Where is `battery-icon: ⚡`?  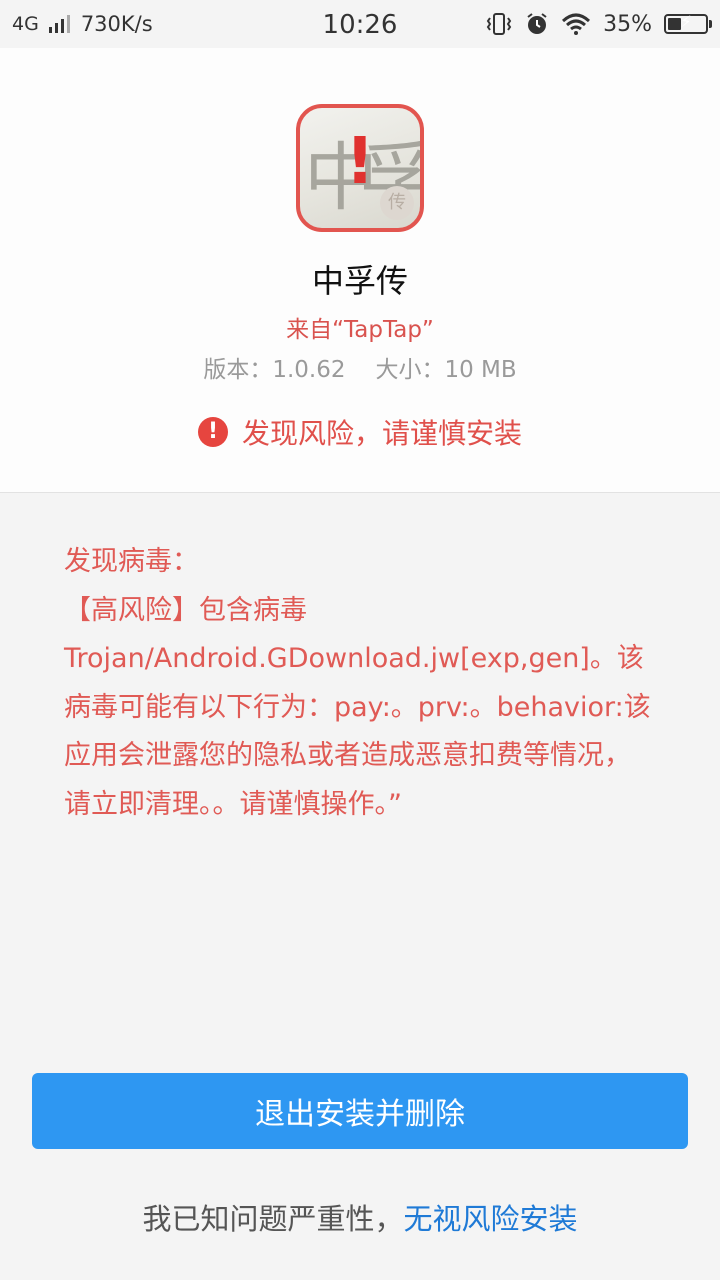
battery-icon: ⚡ is located at coordinates (688, 23).